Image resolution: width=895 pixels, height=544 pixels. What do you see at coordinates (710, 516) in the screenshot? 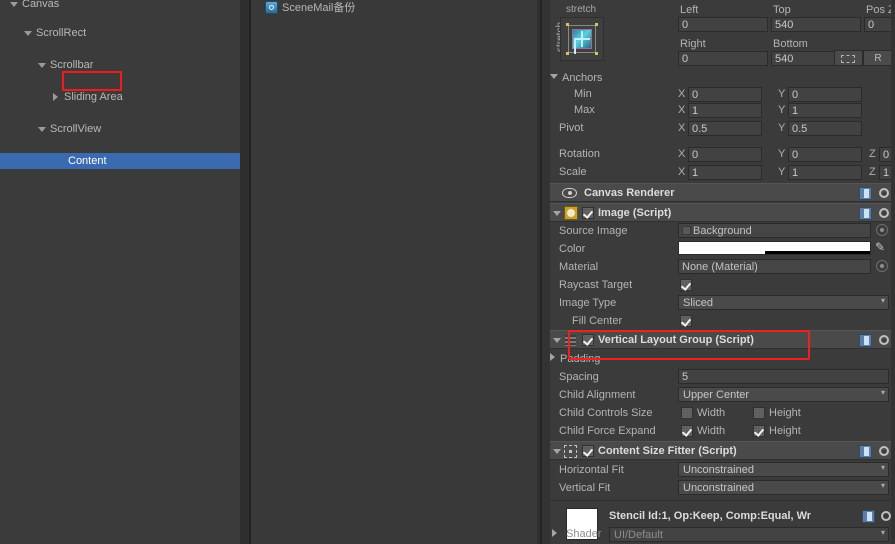
I see `material-title: Stencil Id:1, Op:Keep, Comp:Equal, Wr` at bounding box center [710, 516].